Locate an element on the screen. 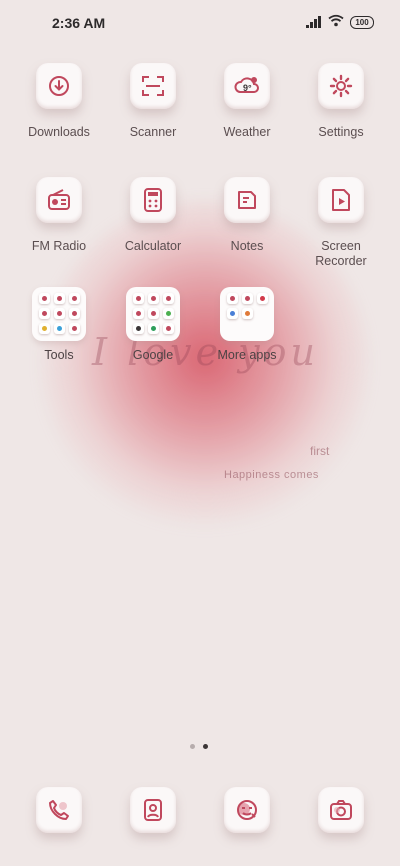  app-screen-recorder: Screen Recorder is located at coordinates (341, 223).